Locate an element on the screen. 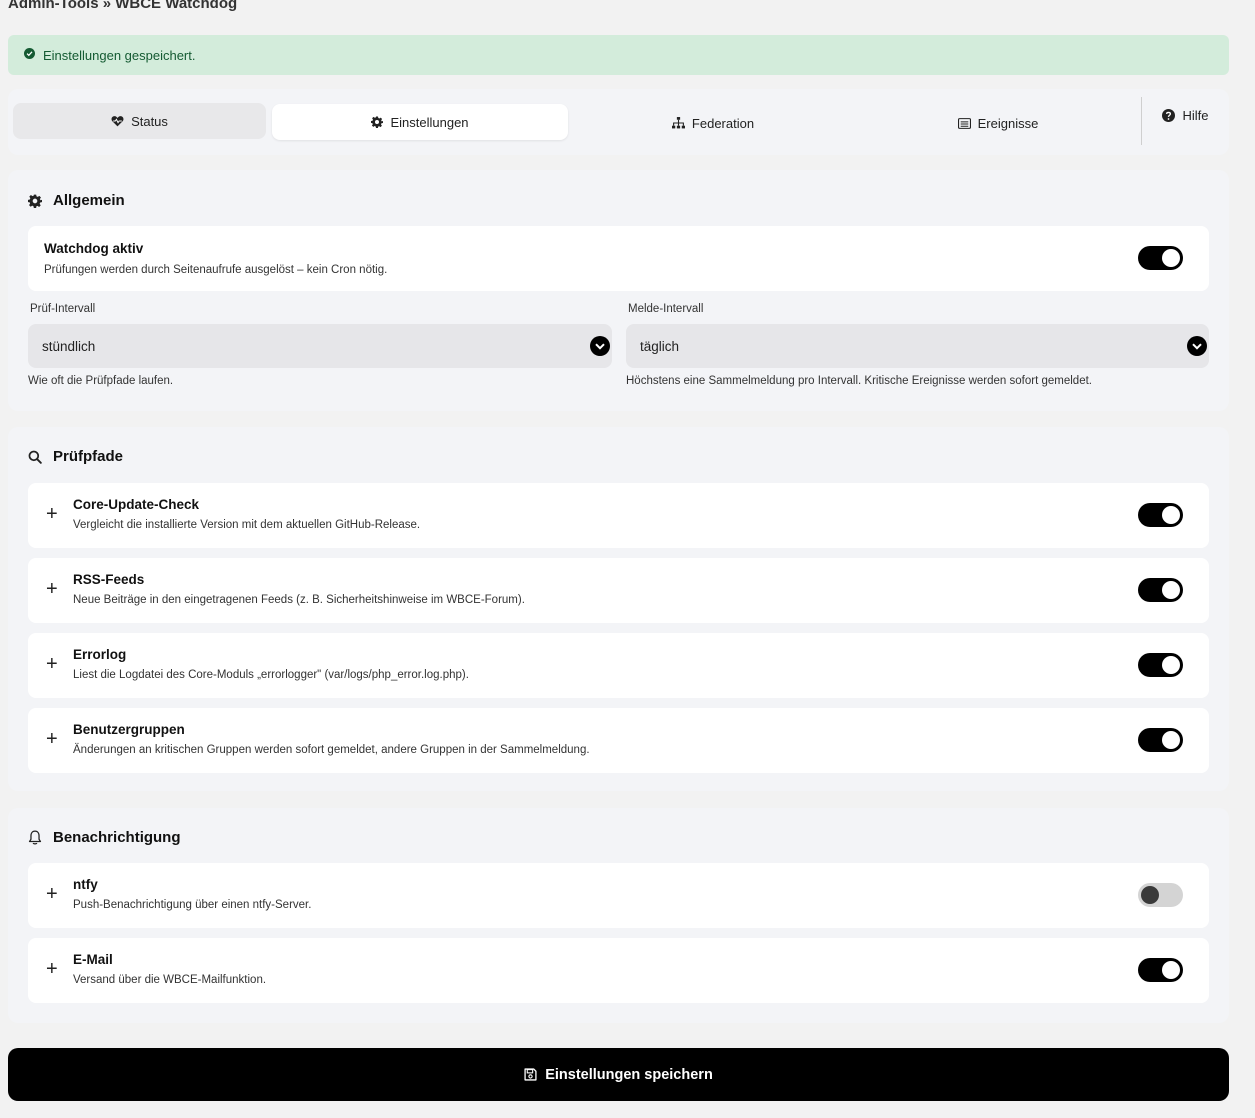  notify-item-title: ntfy is located at coordinates (85, 884).